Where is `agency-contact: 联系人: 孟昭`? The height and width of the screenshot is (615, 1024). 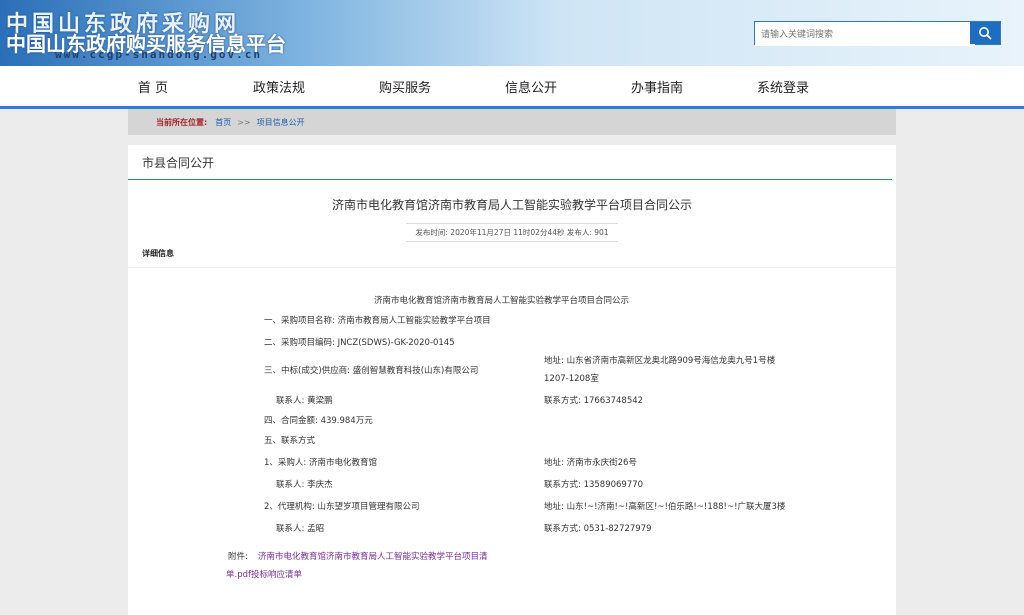 agency-contact: 联系人: 孟昭 is located at coordinates (300, 529).